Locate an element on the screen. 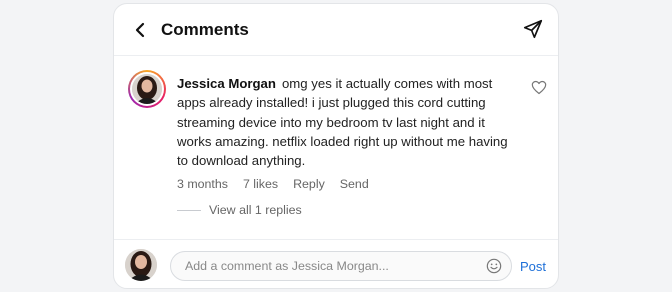  like-button is located at coordinates (539, 87).